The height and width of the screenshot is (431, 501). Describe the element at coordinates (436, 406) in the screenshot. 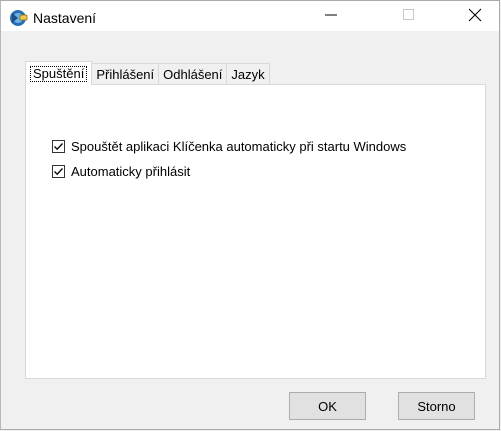

I see `cancel-button: Storno` at that location.